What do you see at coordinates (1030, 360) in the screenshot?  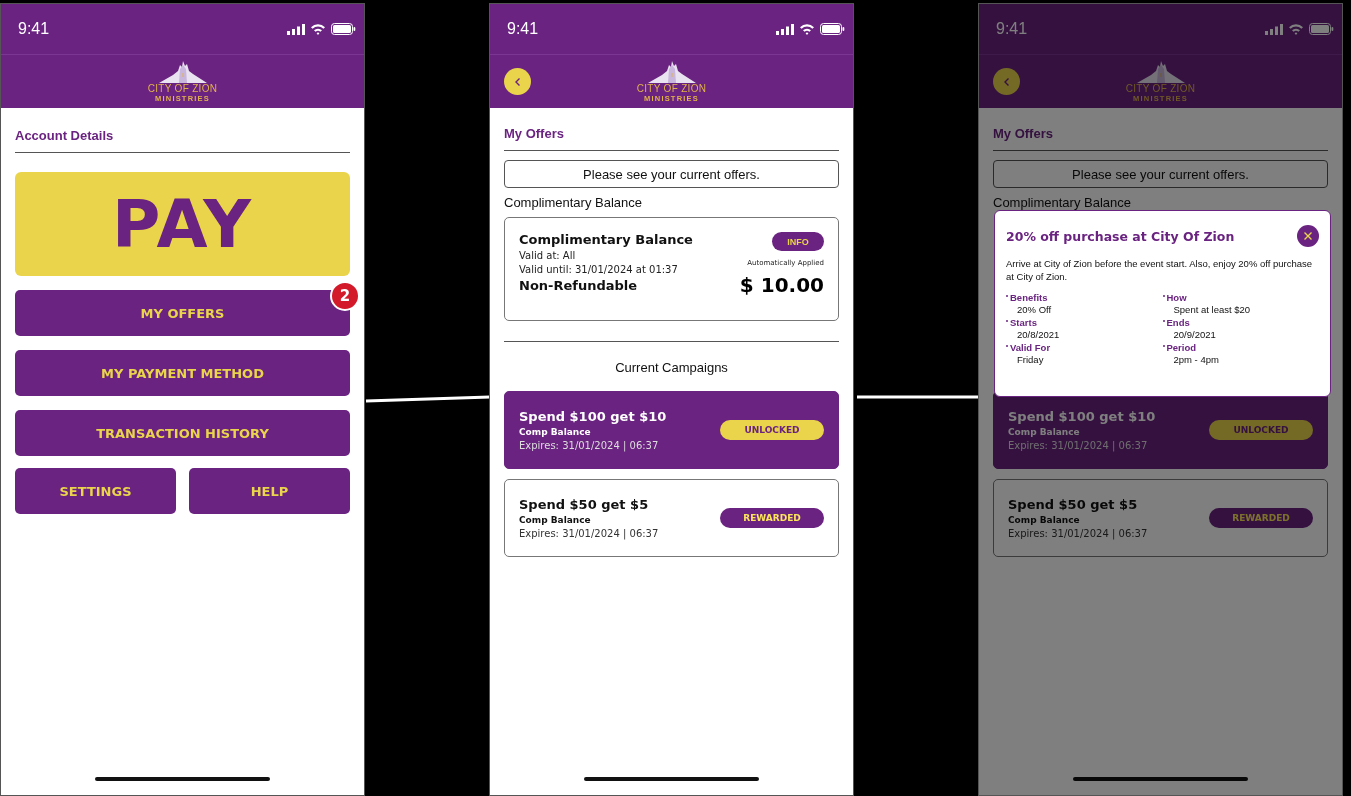 I see `detail-value: Friday` at bounding box center [1030, 360].